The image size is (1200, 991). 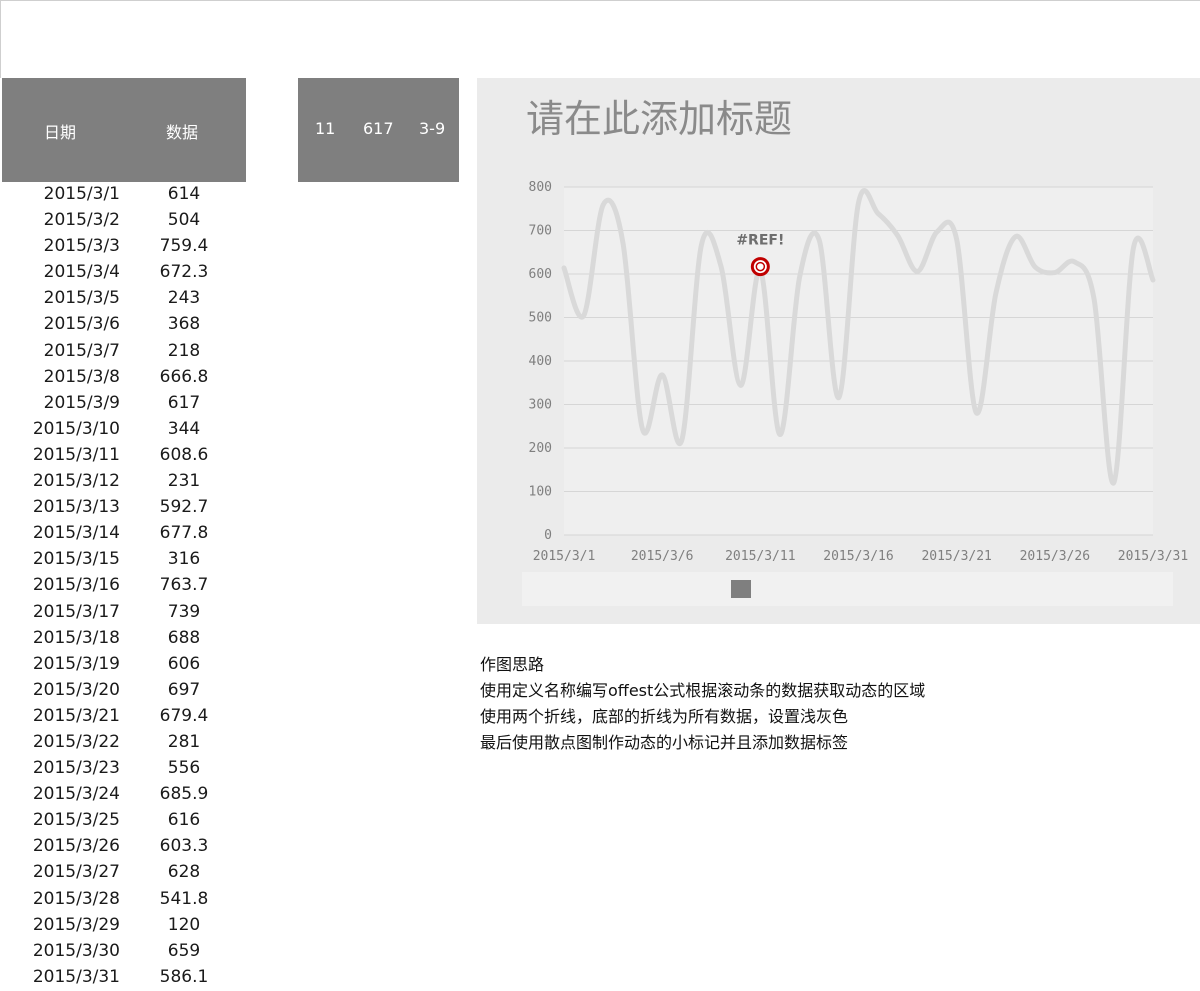 I want to click on table-row: 2015/3/17 739, so click(x=124, y=612).